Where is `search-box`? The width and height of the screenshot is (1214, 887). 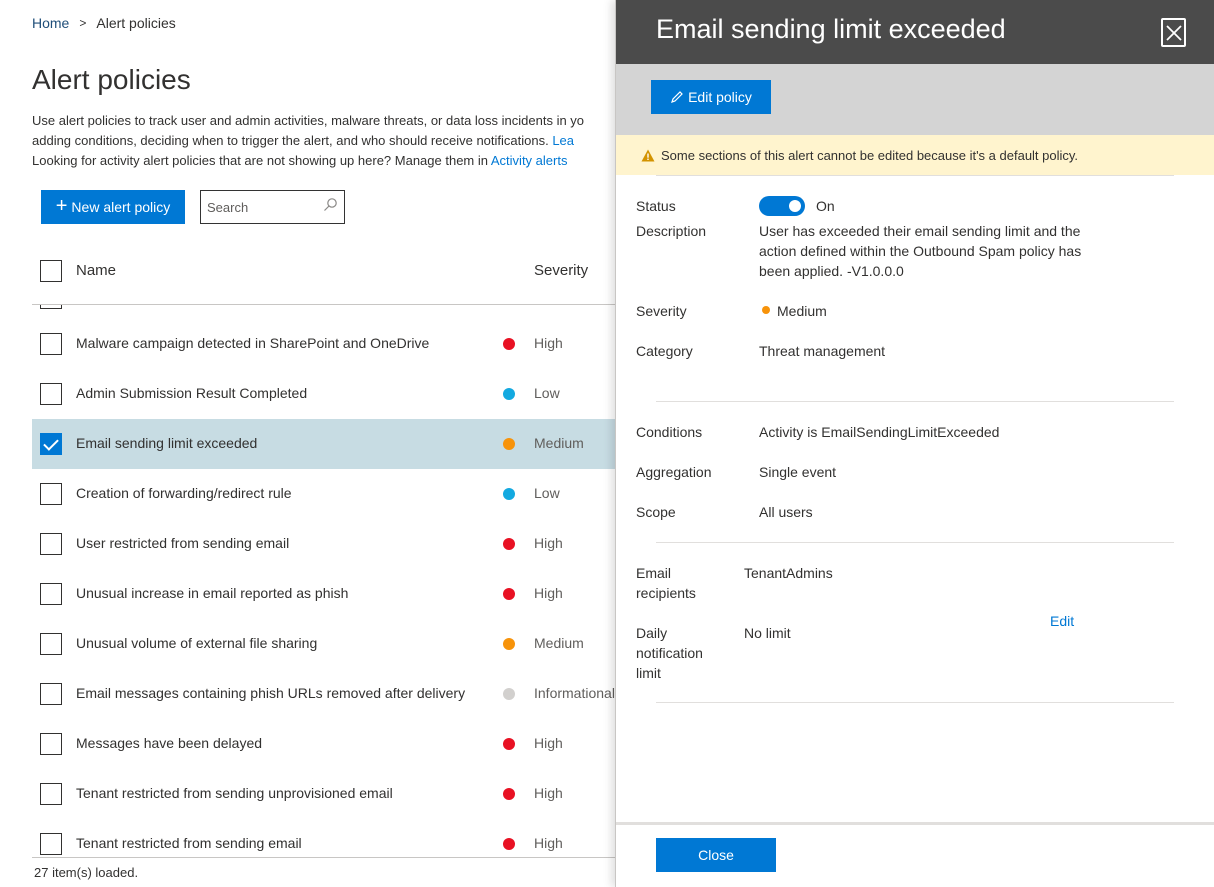 search-box is located at coordinates (272, 207).